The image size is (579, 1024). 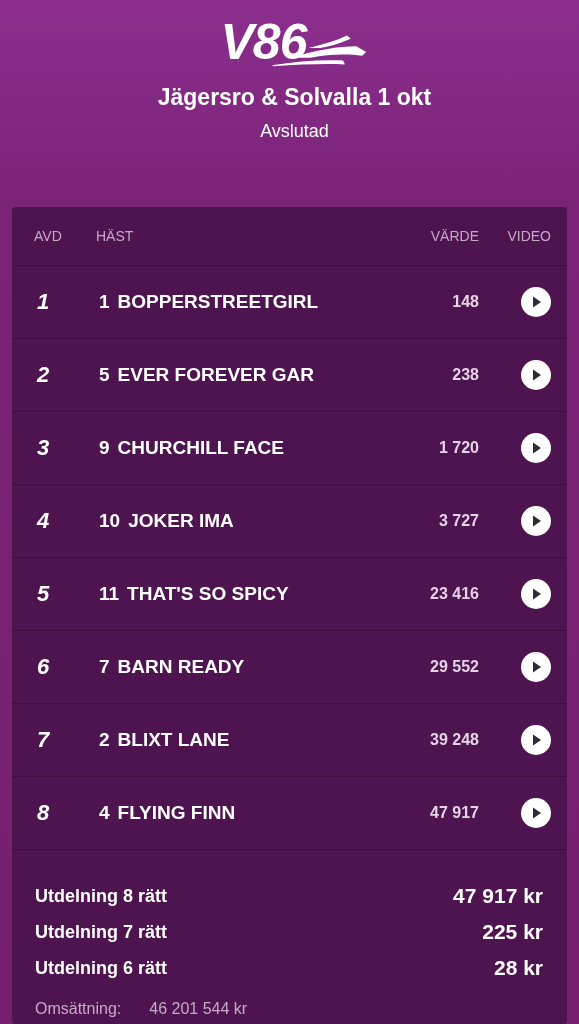 I want to click on horse-name: THAT'S SO SPICY, so click(x=208, y=594).